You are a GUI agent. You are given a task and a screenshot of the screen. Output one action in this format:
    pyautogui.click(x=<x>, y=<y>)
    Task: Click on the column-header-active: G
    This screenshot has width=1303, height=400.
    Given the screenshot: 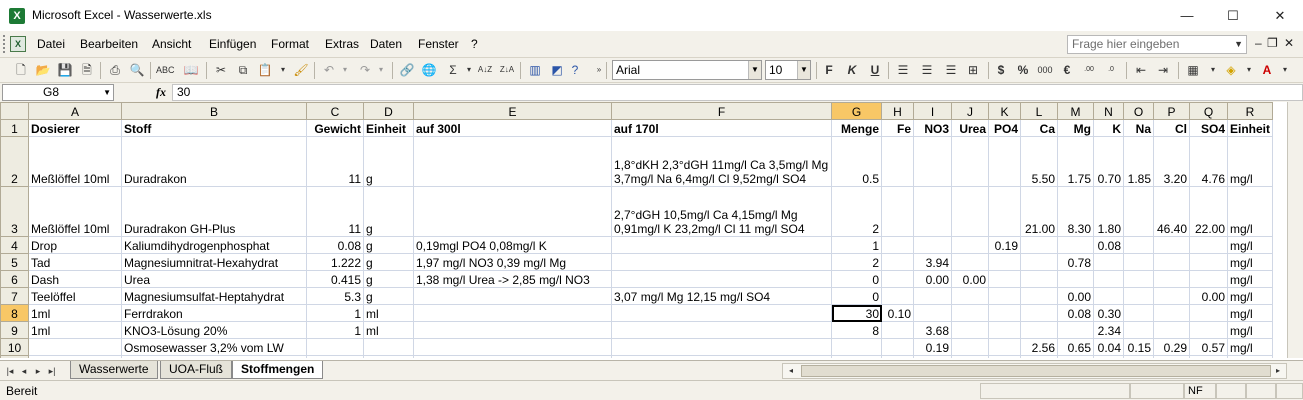 What is the action you would take?
    pyautogui.click(x=856, y=111)
    